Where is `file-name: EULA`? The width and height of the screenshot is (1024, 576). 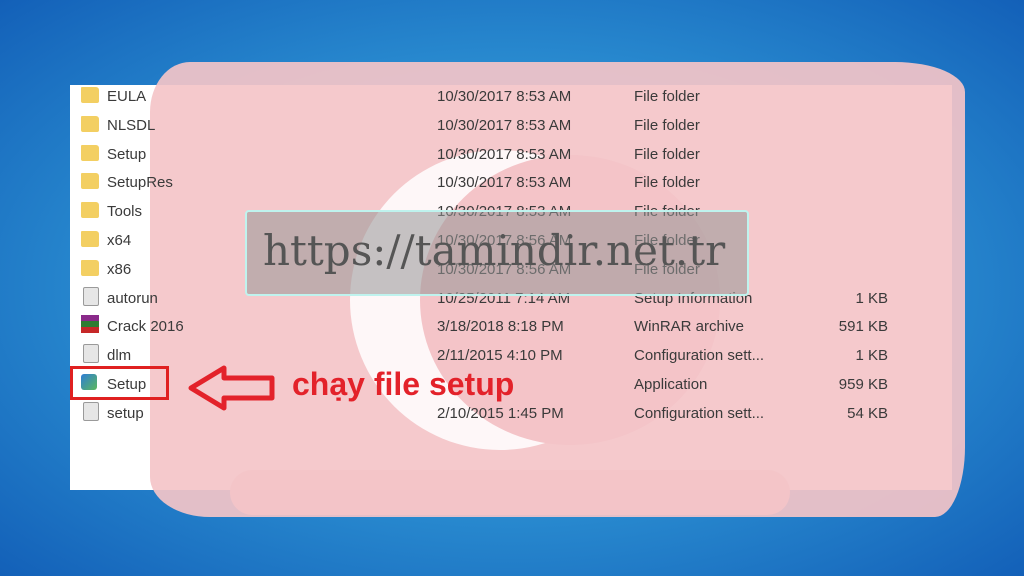
file-name: EULA is located at coordinates (127, 96).